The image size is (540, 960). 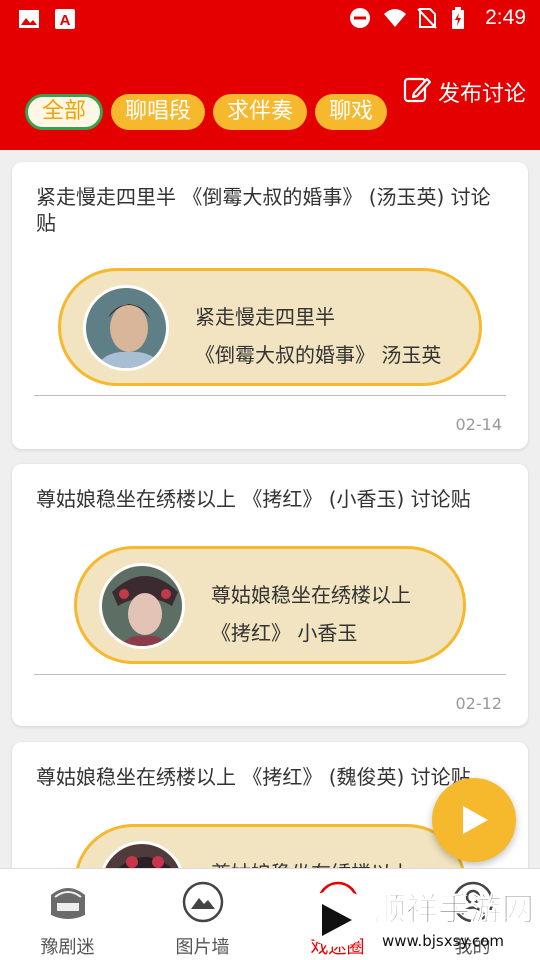 What do you see at coordinates (395, 18) in the screenshot?
I see `wifi-icon` at bounding box center [395, 18].